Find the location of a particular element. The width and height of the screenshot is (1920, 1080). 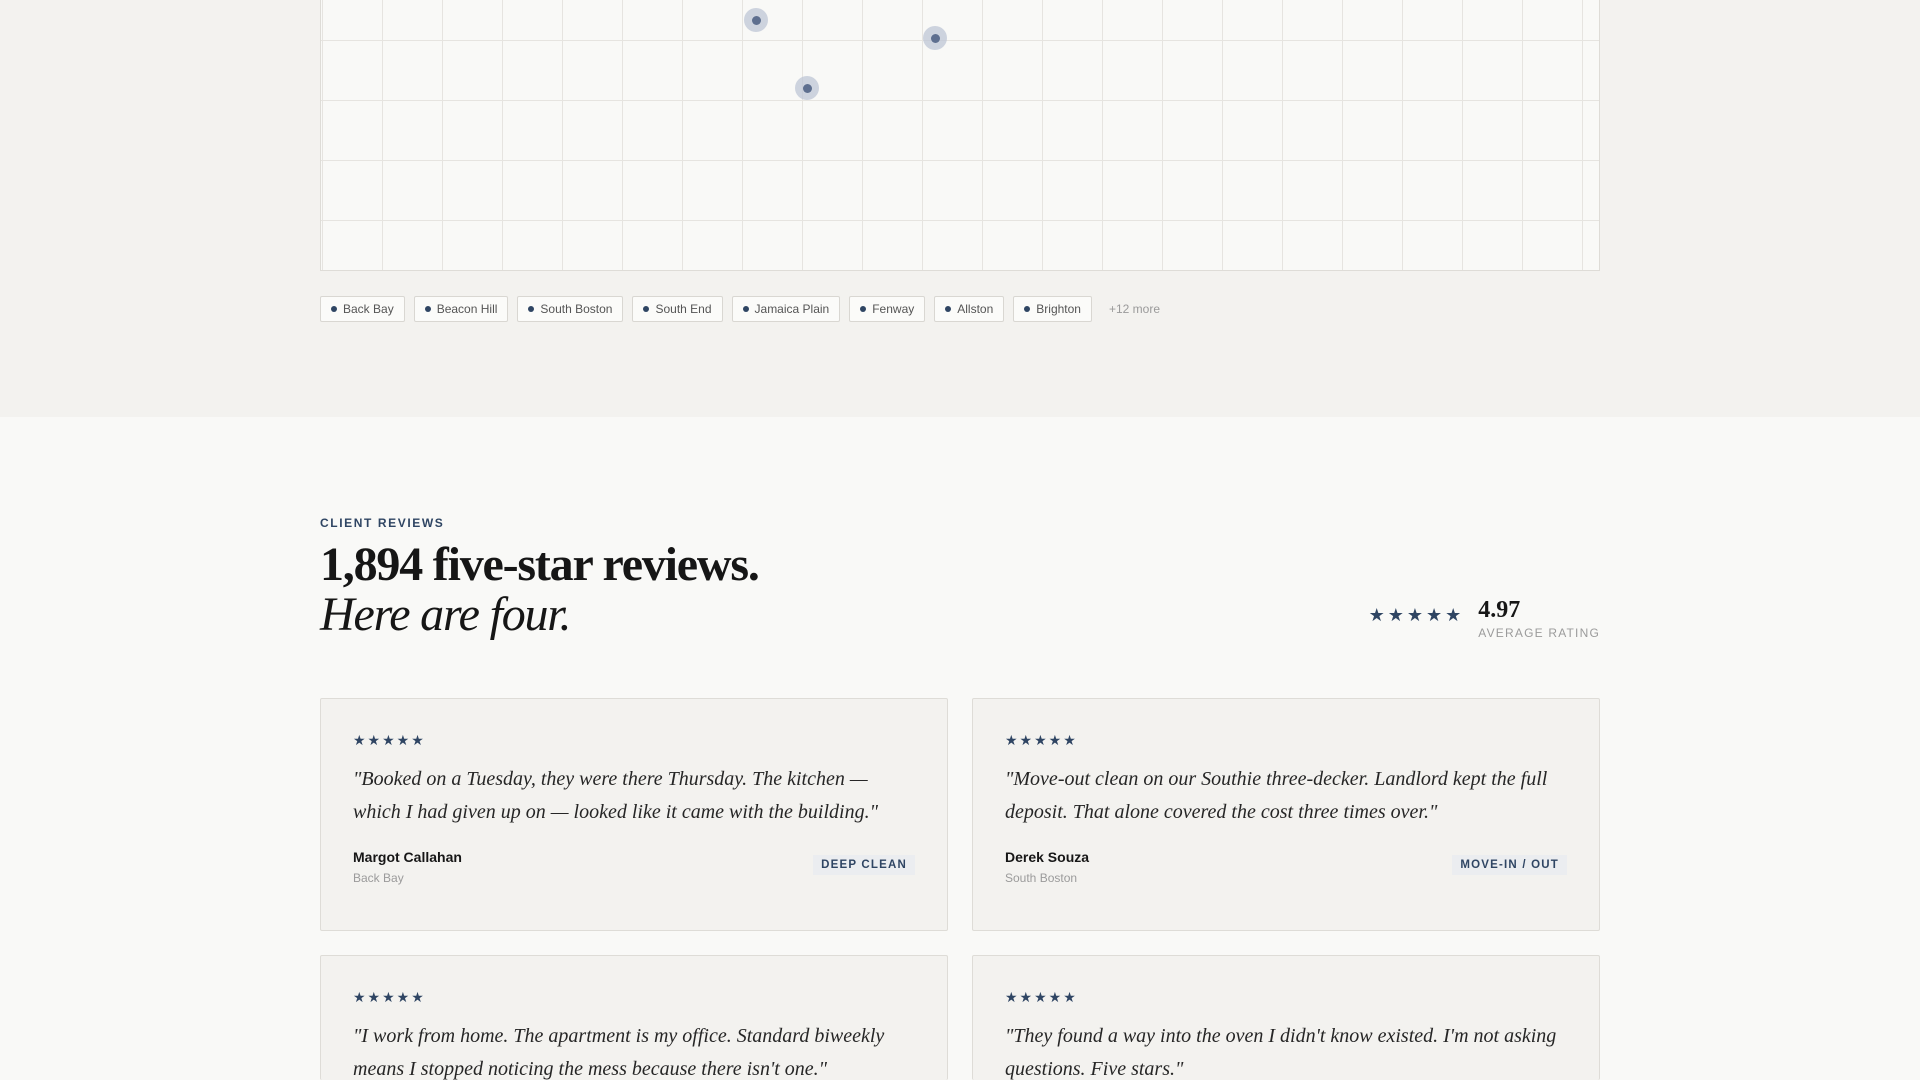

reviewer-name: Margot Callahan is located at coordinates (407, 857).